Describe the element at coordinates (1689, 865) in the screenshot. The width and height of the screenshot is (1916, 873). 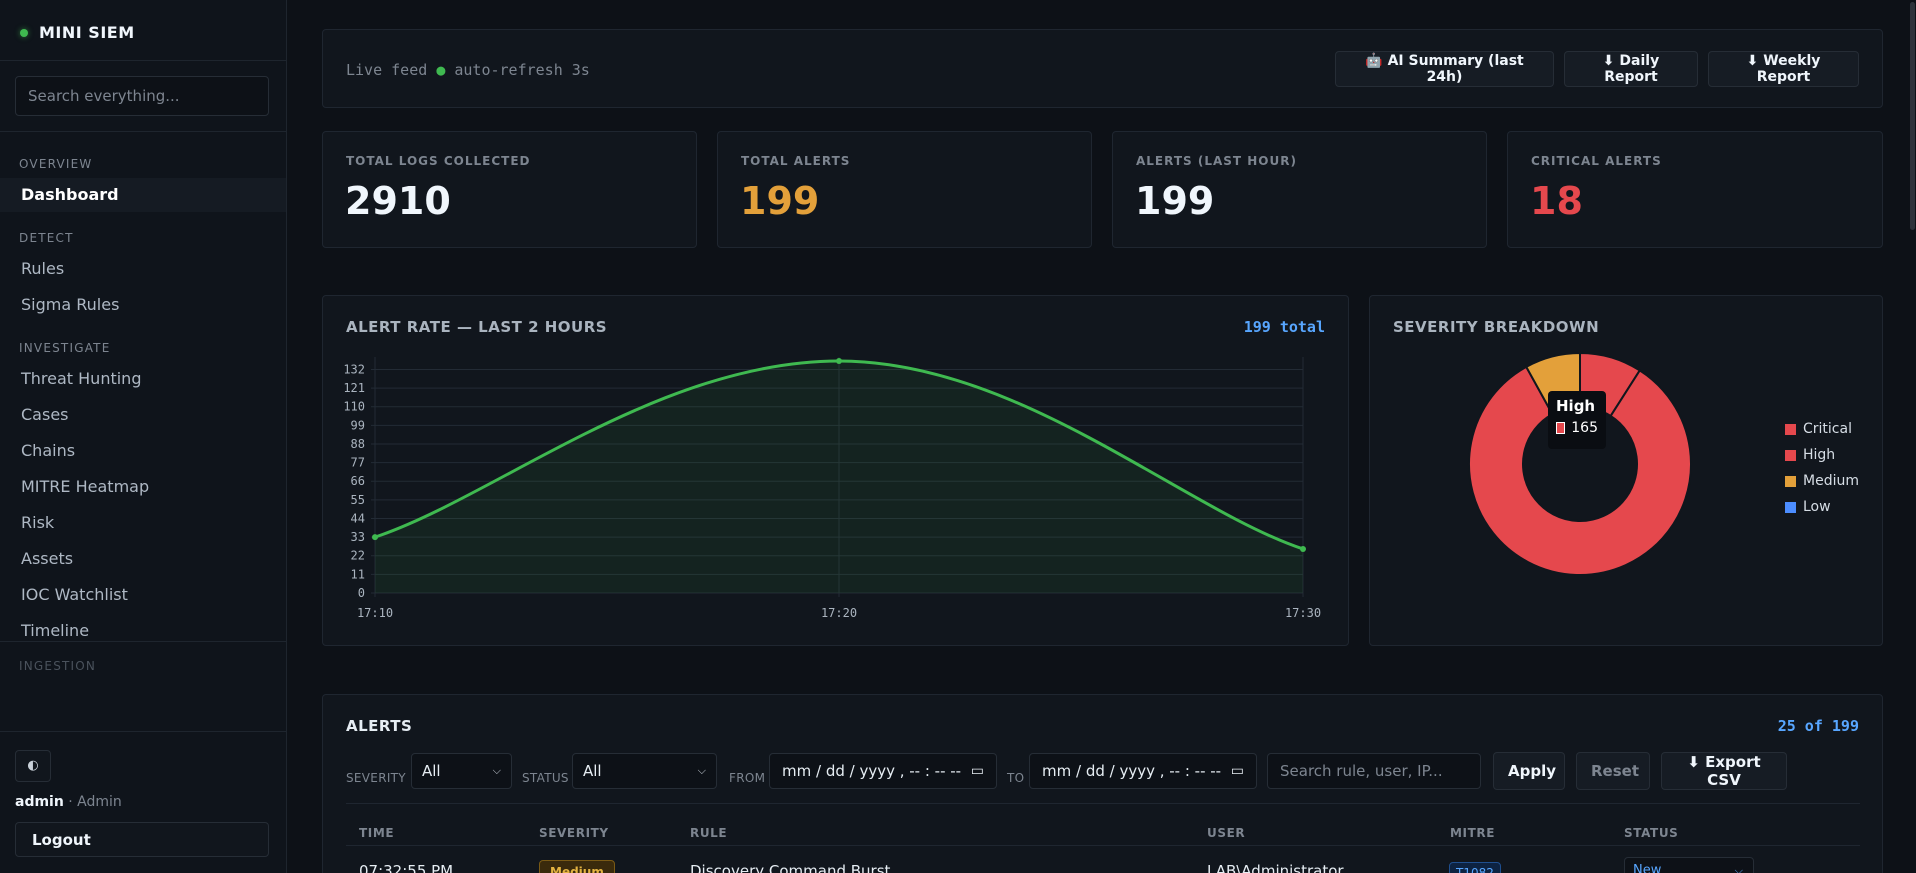
I see `alert-status-select: New ⌵` at that location.